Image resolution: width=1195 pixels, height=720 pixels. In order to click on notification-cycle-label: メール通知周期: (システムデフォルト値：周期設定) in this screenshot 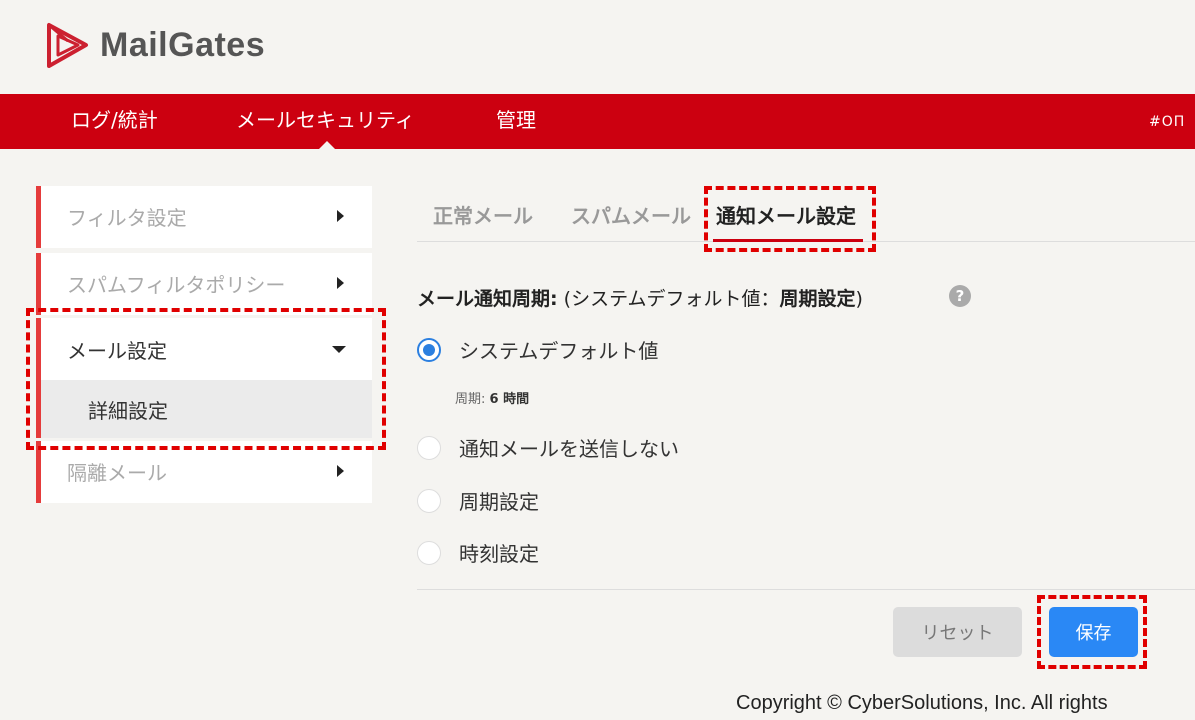, I will do `click(640, 297)`.